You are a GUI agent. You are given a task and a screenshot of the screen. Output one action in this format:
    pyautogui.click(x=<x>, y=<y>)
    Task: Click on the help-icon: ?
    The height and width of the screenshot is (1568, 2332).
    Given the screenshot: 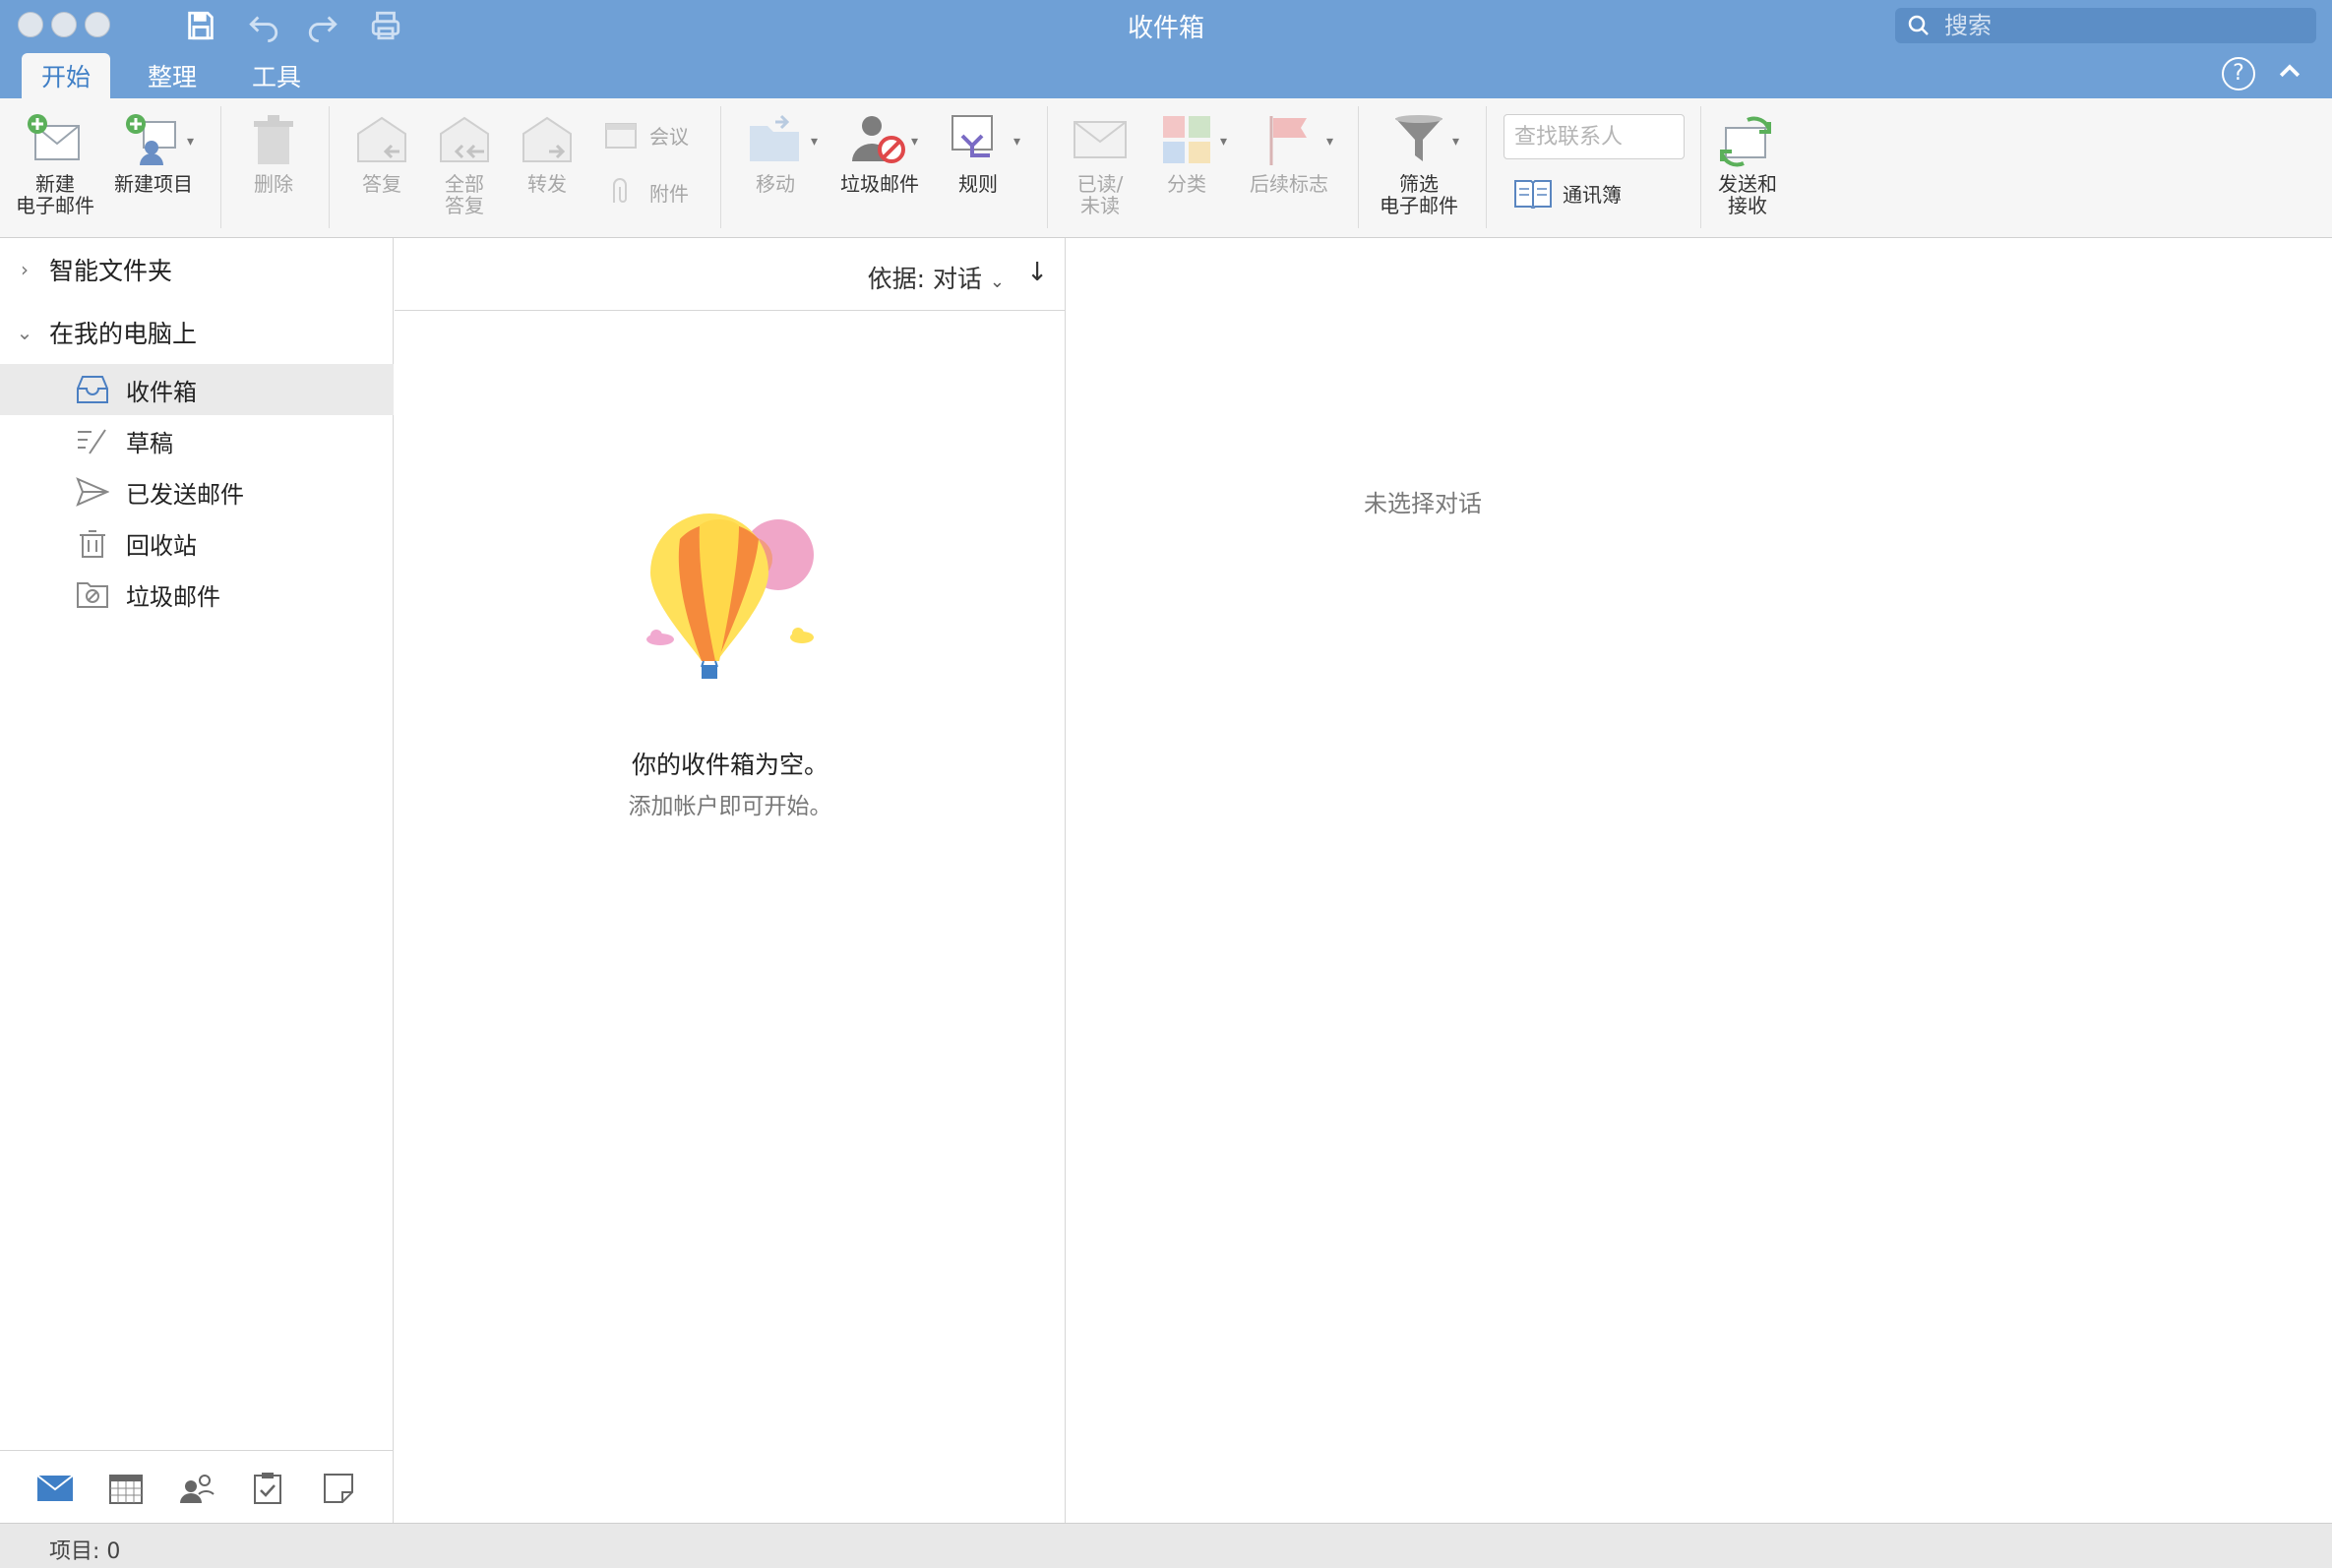 What is the action you would take?
    pyautogui.click(x=2238, y=73)
    